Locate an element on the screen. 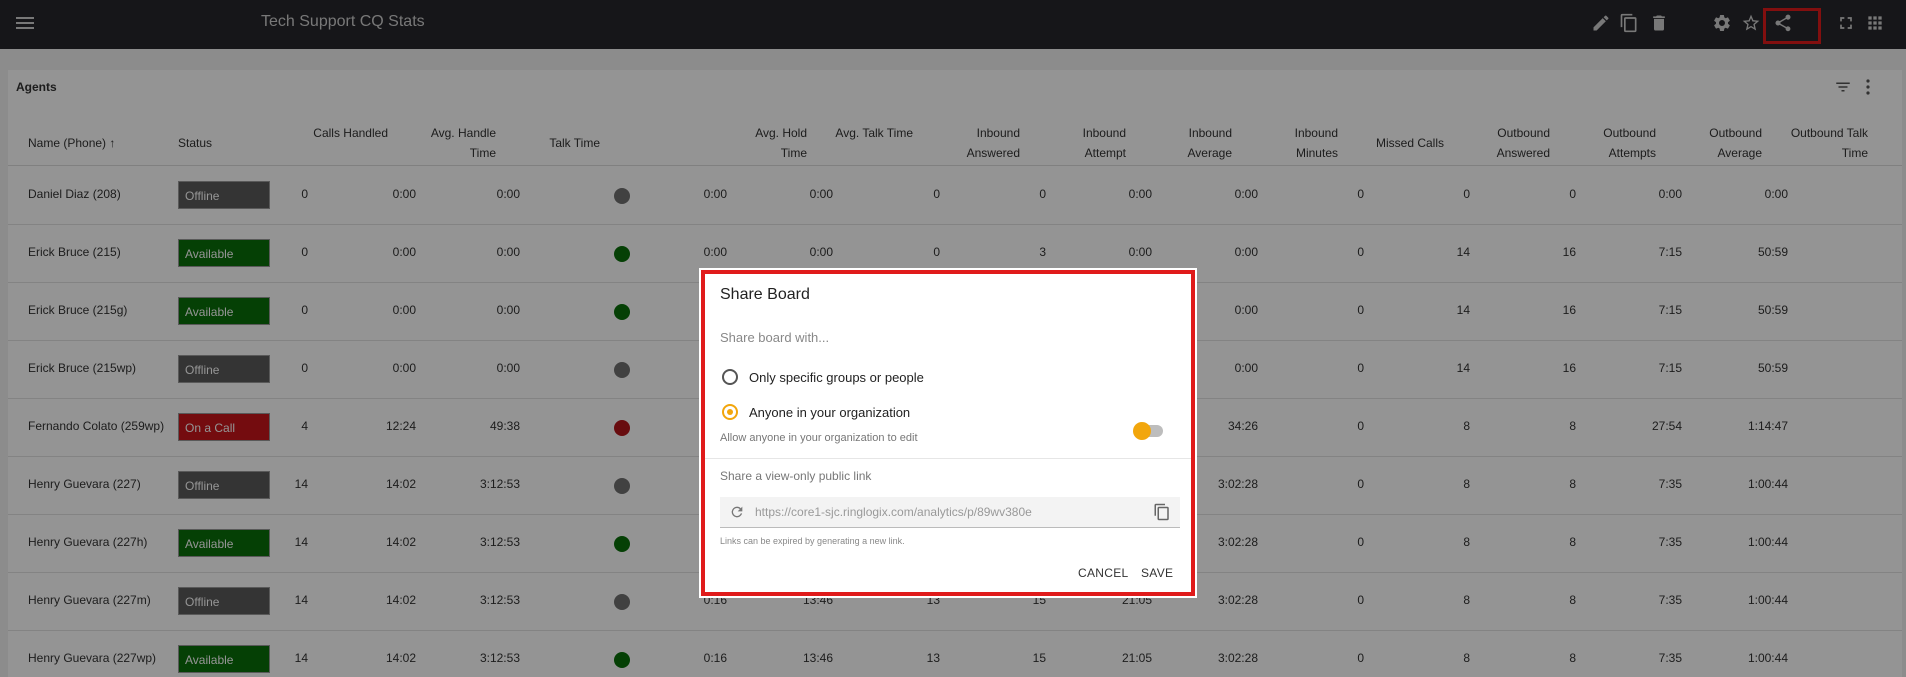 Image resolution: width=1906 pixels, height=677 pixels. cancel-button: CANCEL is located at coordinates (1103, 573).